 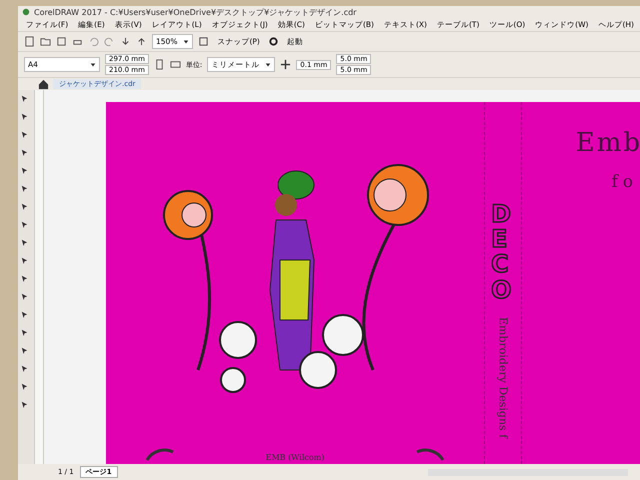 I want to click on landscape-icon, so click(x=175, y=64).